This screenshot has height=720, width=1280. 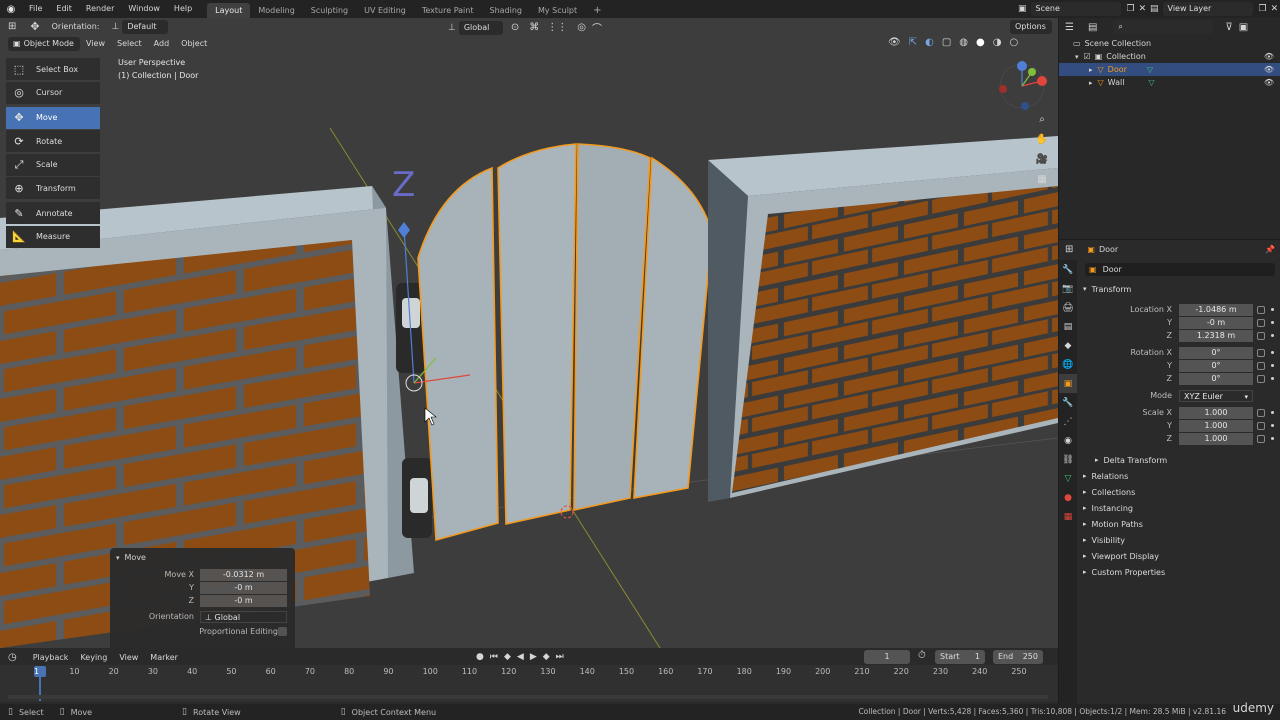 What do you see at coordinates (51, 657) in the screenshot?
I see `menu-playback: Playback` at bounding box center [51, 657].